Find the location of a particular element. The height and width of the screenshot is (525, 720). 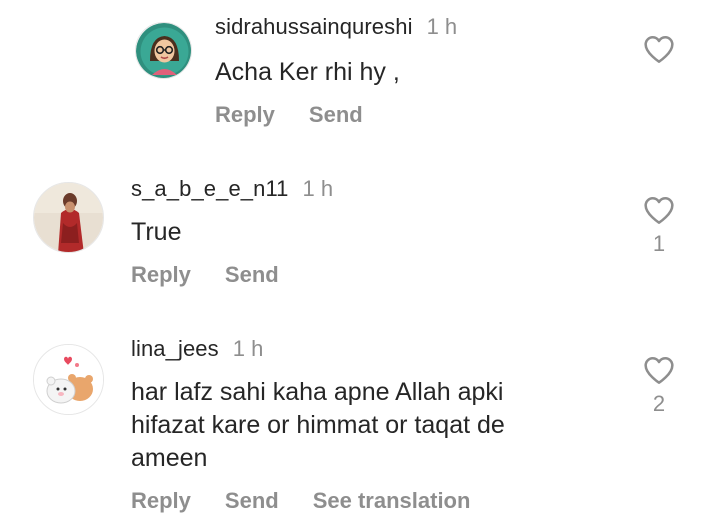

photo-avatar-icon is located at coordinates (68, 217).